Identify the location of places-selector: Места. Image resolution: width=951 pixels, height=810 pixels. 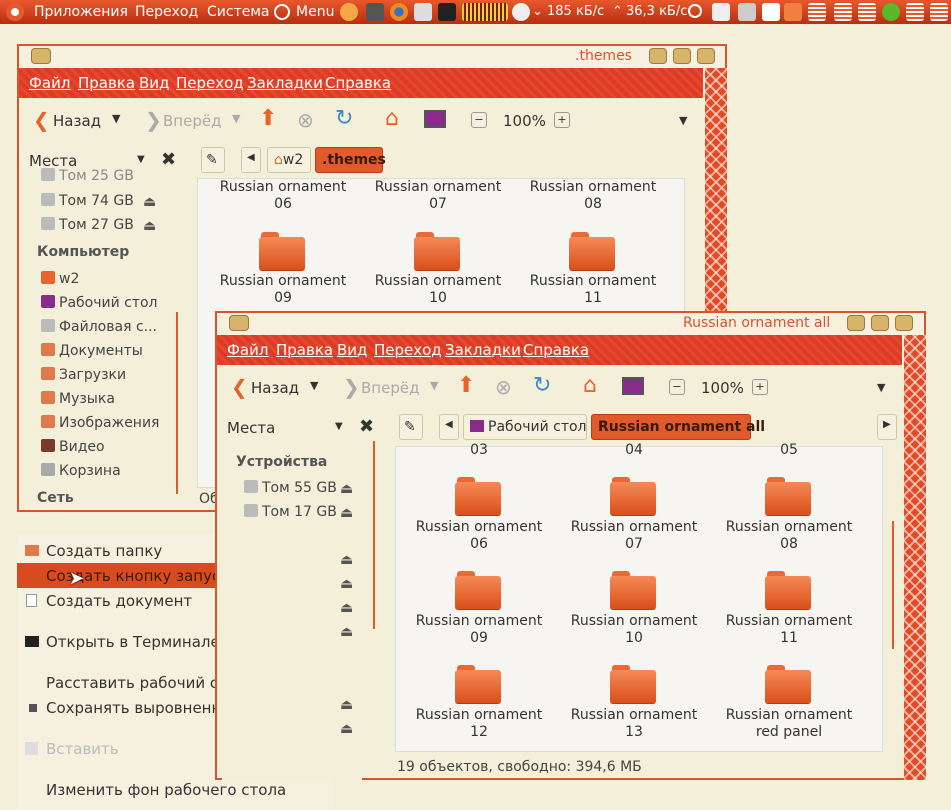
(251, 428).